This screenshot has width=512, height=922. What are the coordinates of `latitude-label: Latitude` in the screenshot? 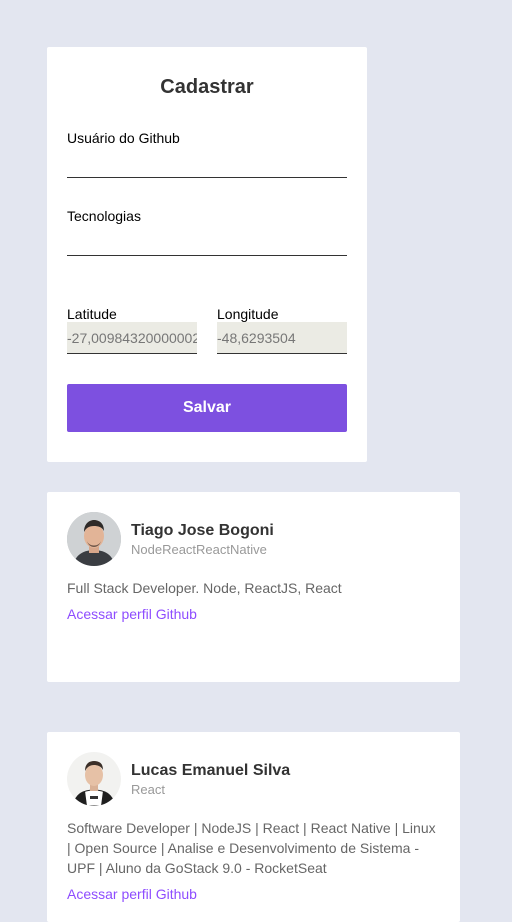 It's located at (92, 314).